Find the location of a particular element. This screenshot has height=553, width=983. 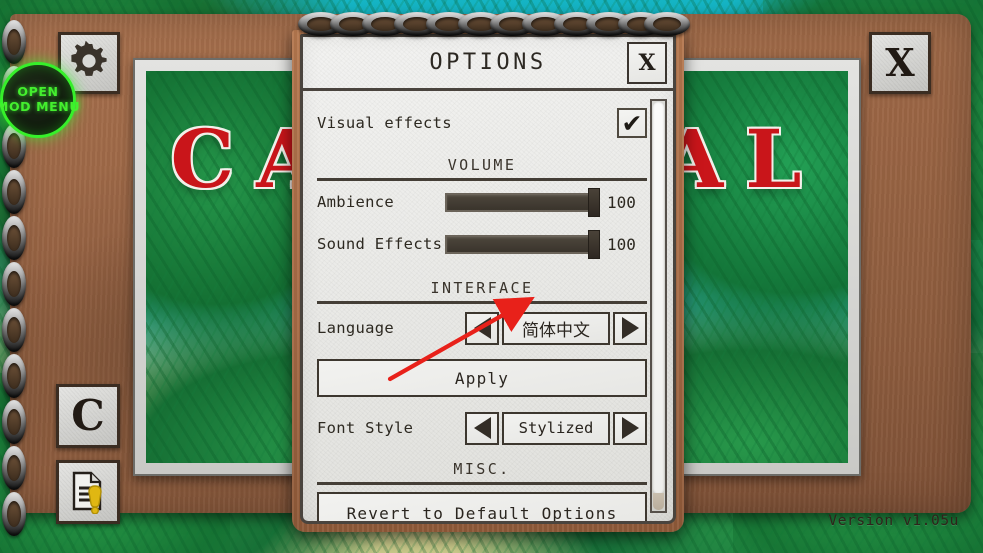

sound-effects-value: 100 is located at coordinates (621, 244).